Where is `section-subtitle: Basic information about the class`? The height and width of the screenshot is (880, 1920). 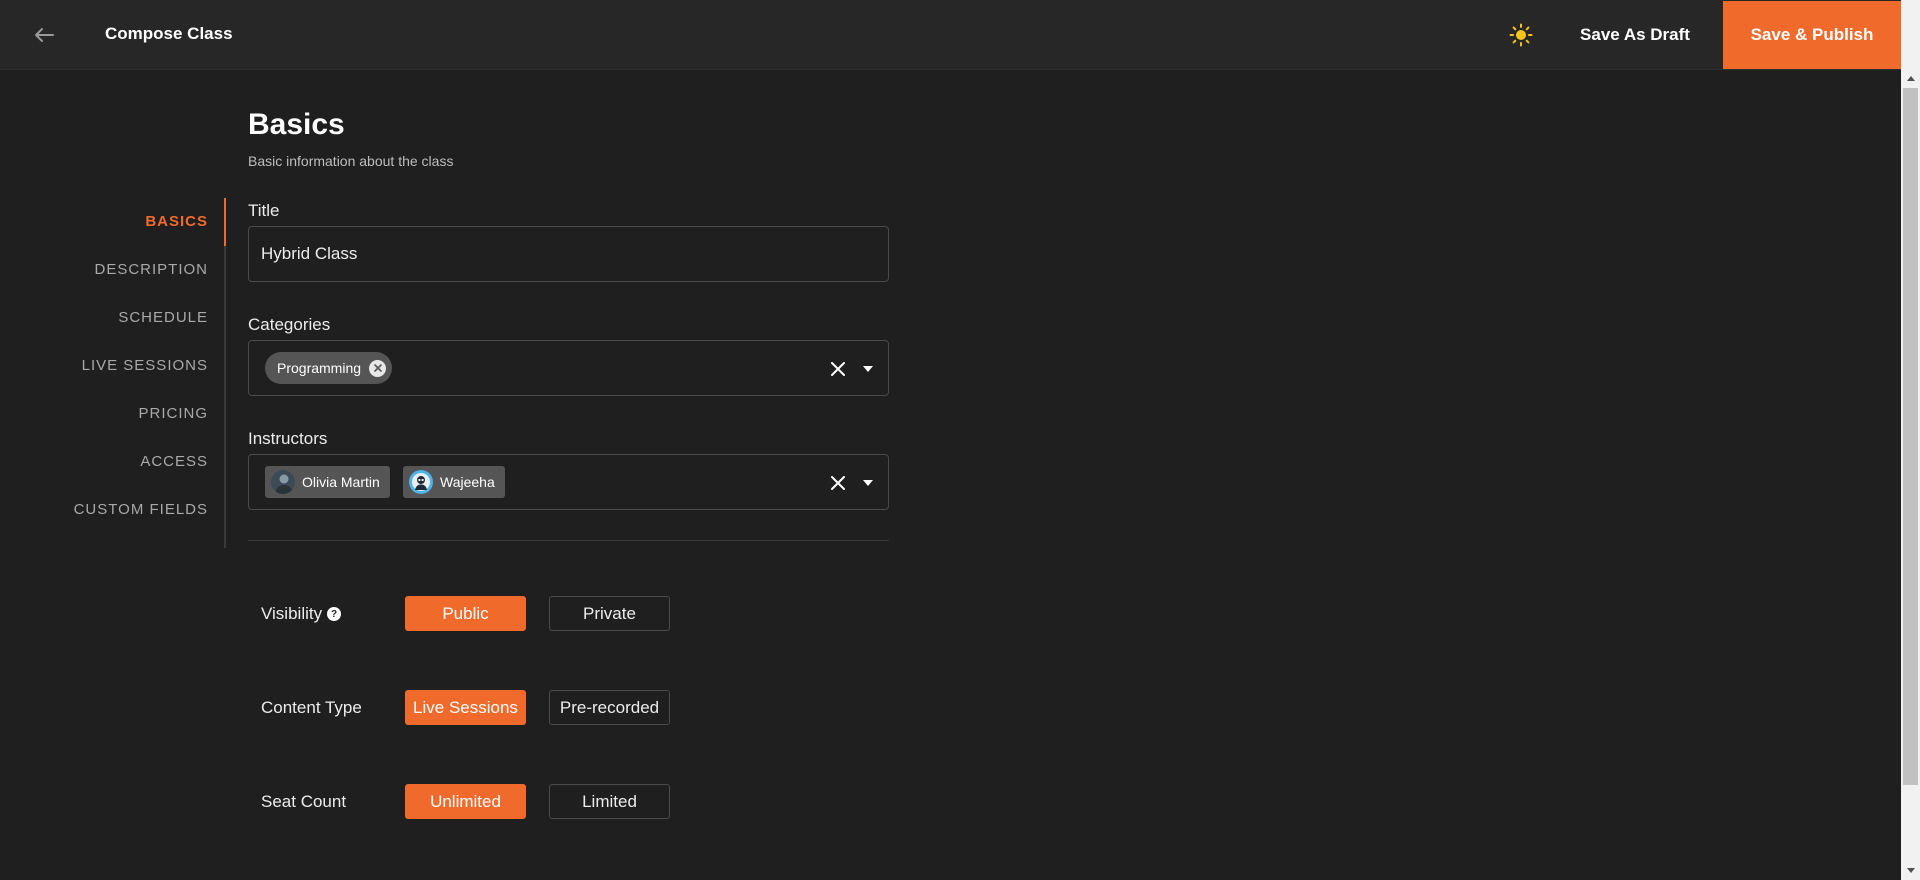 section-subtitle: Basic information about the class is located at coordinates (351, 161).